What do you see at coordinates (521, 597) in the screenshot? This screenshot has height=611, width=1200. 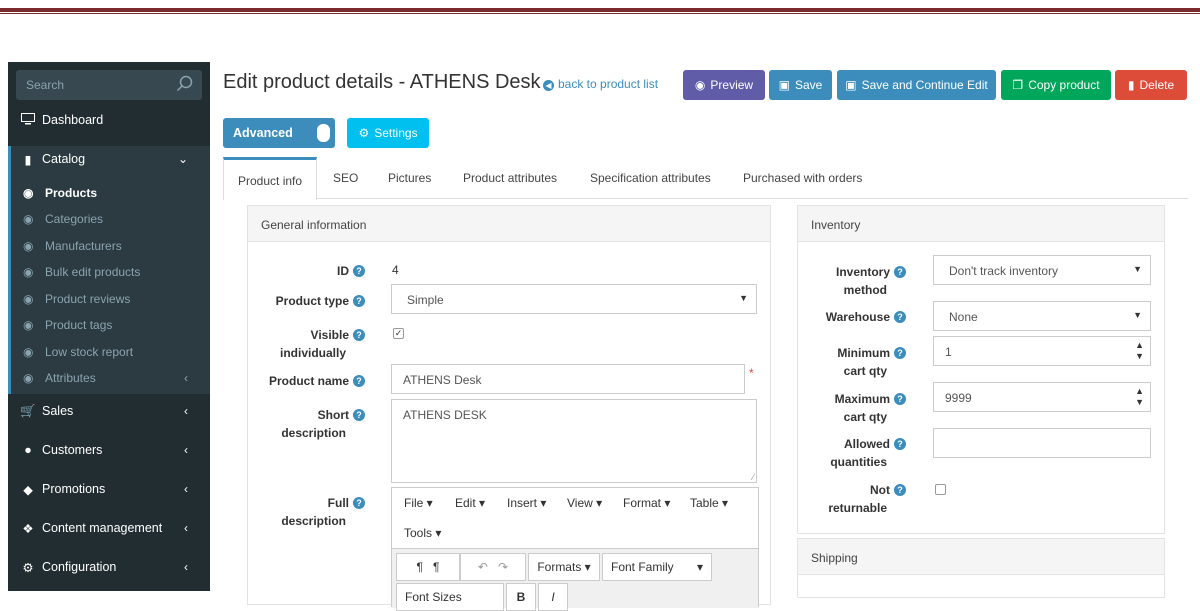 I see `bold-button: B` at bounding box center [521, 597].